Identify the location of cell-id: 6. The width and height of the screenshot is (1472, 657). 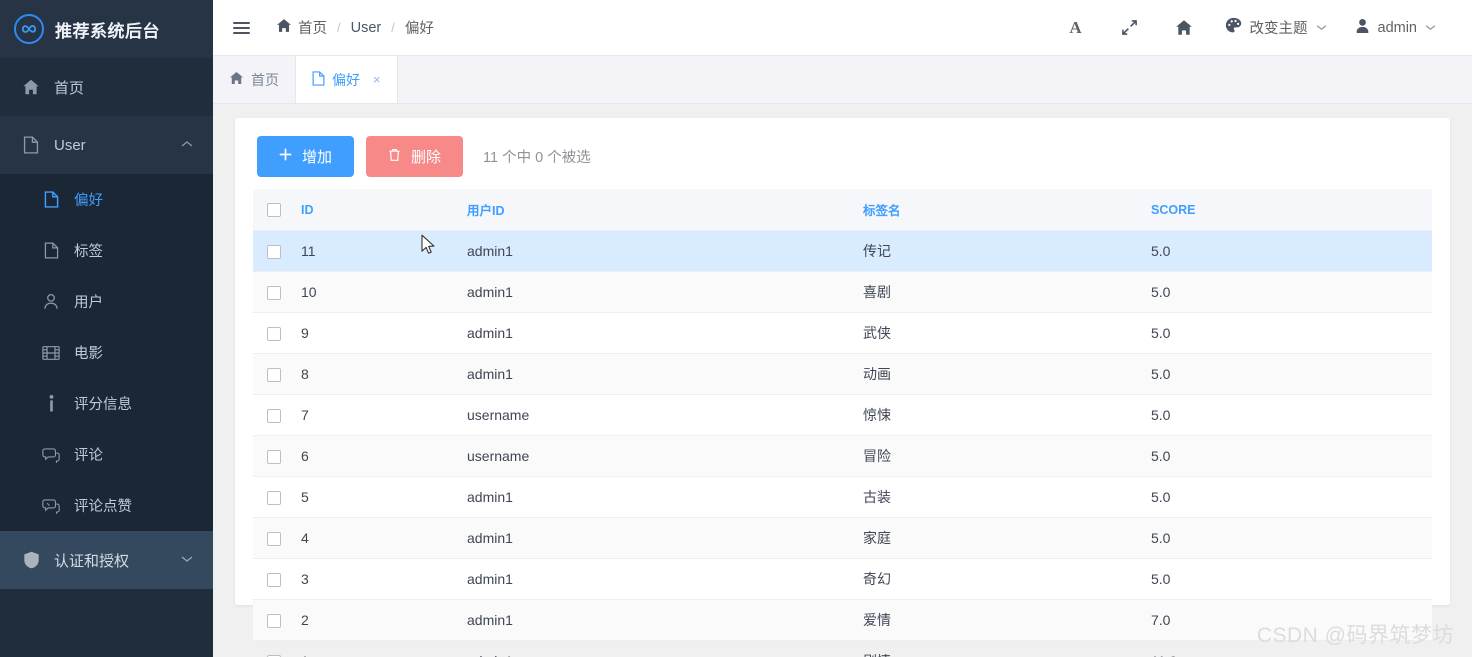
(384, 456).